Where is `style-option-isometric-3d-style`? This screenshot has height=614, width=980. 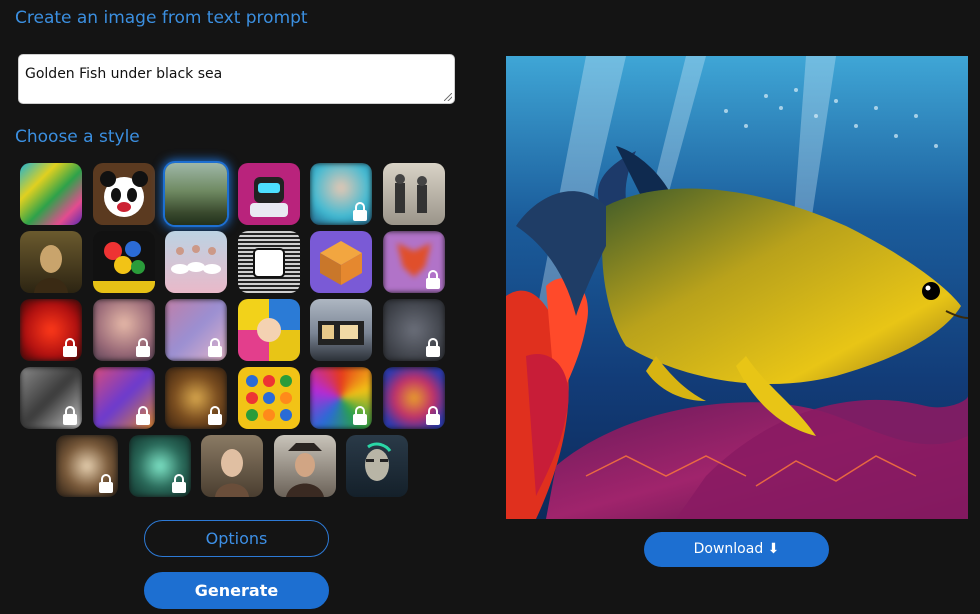 style-option-isometric-3d-style is located at coordinates (341, 262).